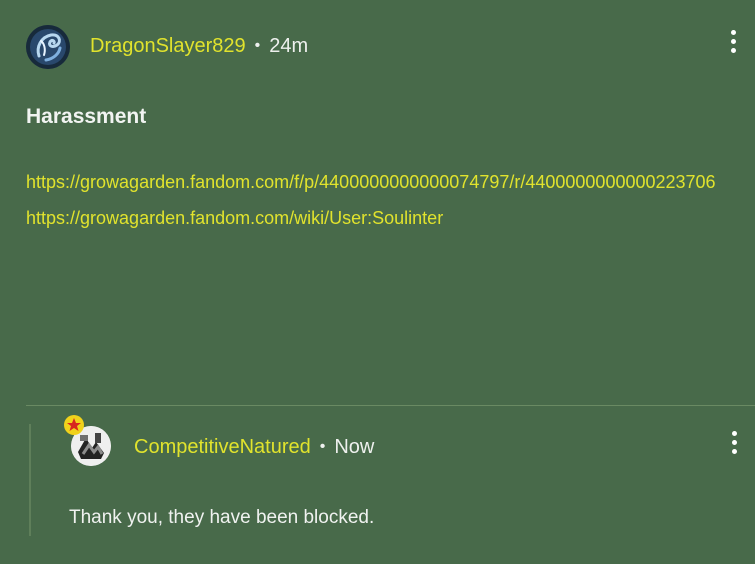  I want to click on post-author-username: DragonSlayer829, so click(168, 46).